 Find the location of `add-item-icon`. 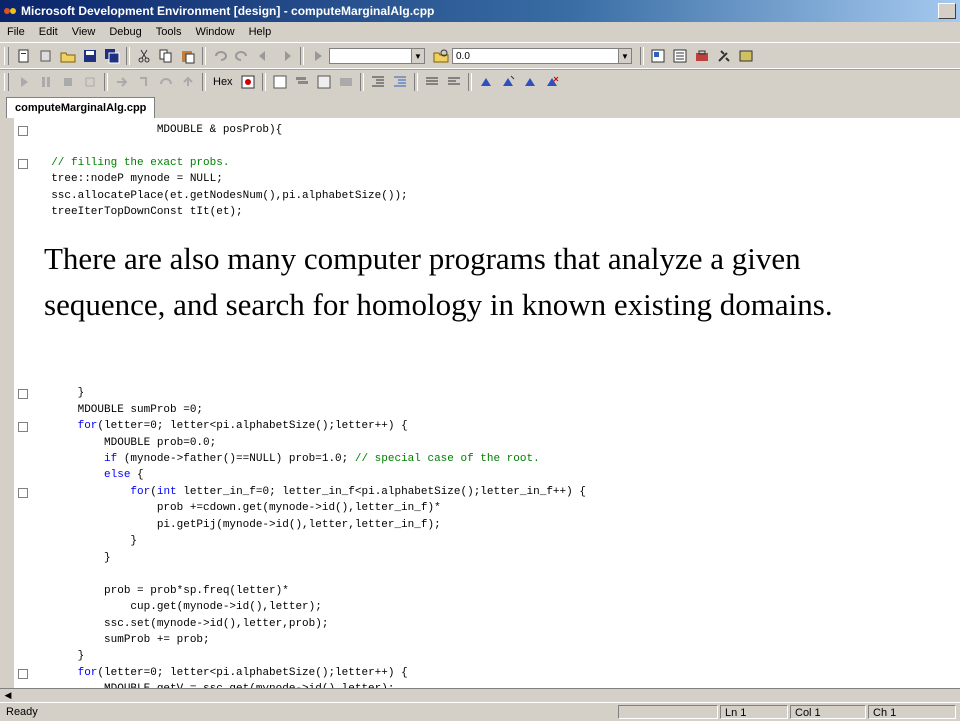

add-item-icon is located at coordinates (46, 56).